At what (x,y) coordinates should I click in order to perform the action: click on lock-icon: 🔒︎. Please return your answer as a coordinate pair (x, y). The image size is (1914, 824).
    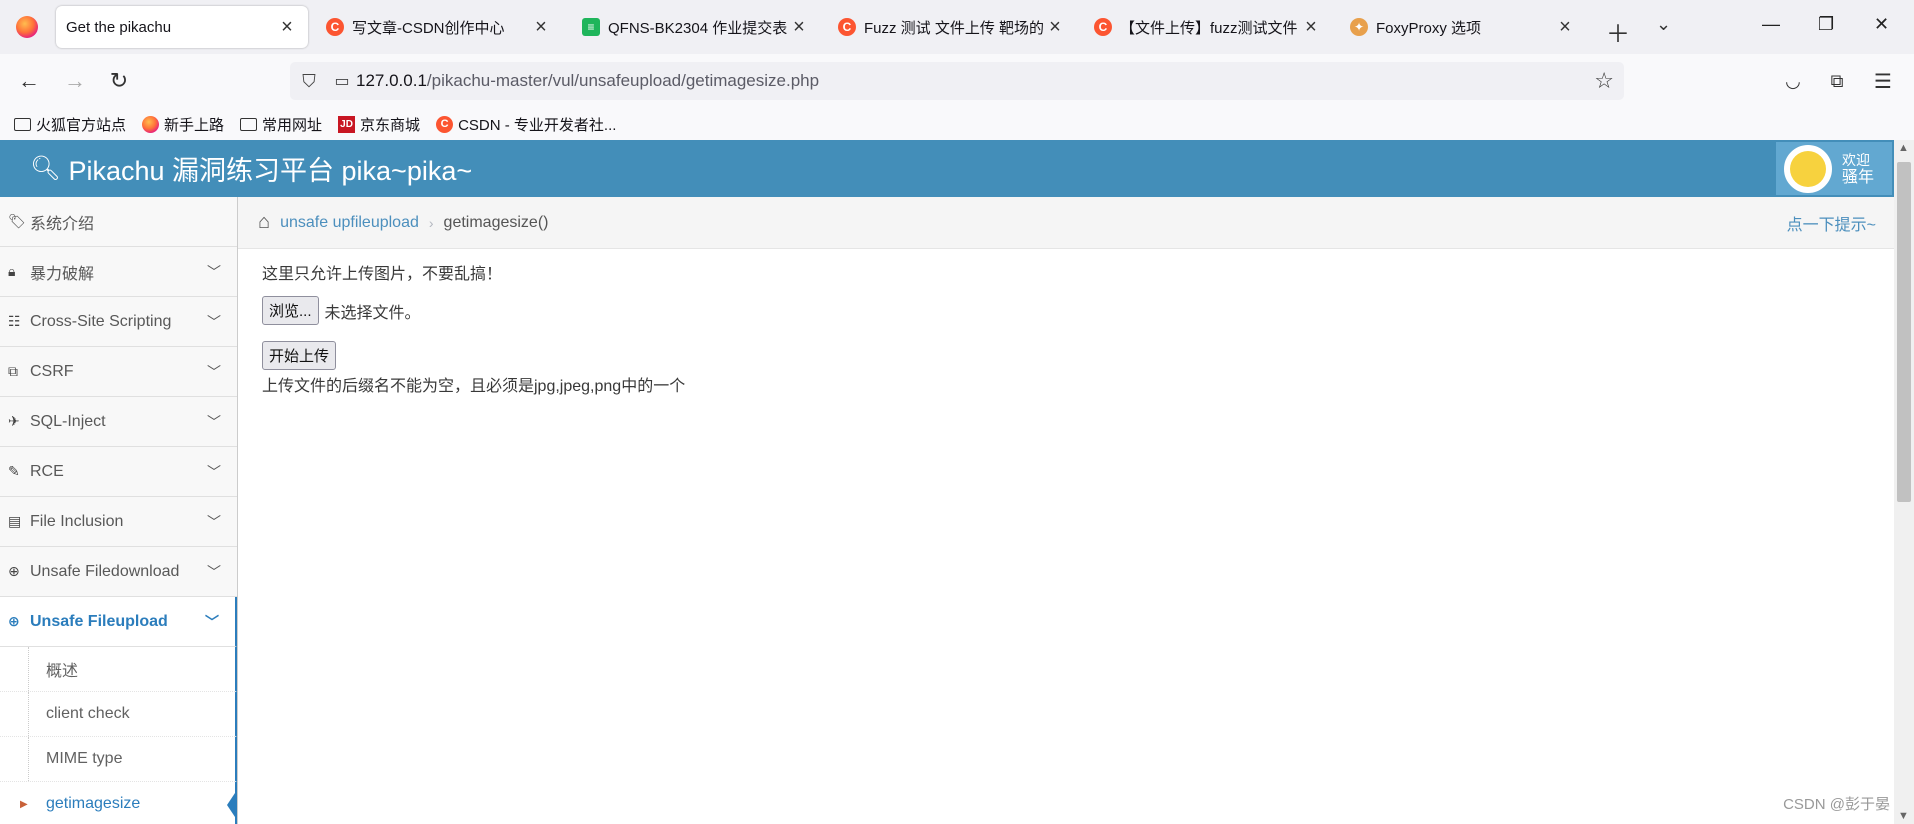
    Looking at the image, I should click on (12, 271).